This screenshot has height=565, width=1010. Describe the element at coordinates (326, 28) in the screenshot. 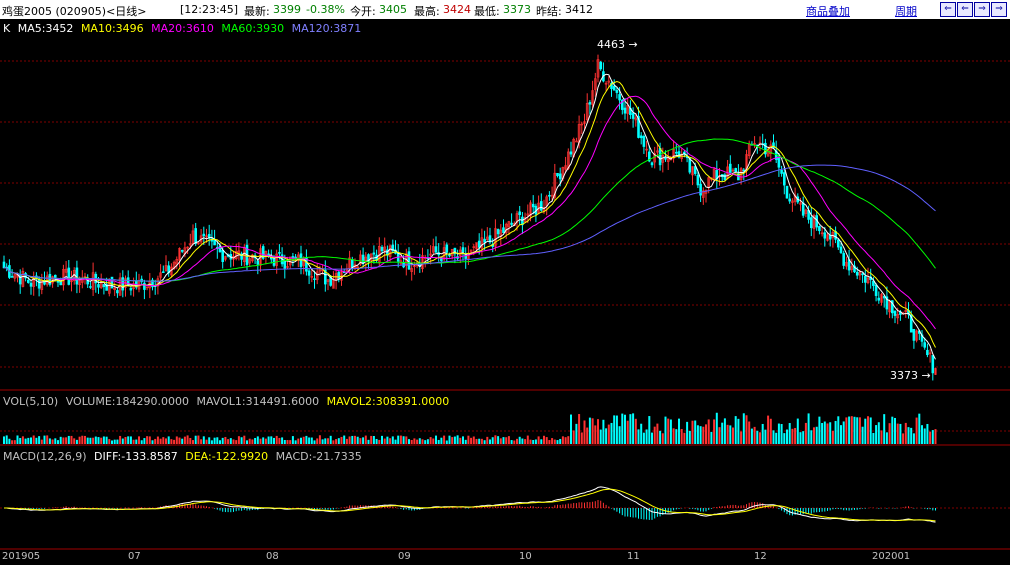

I see `ma120-label: MA120:3871` at that location.